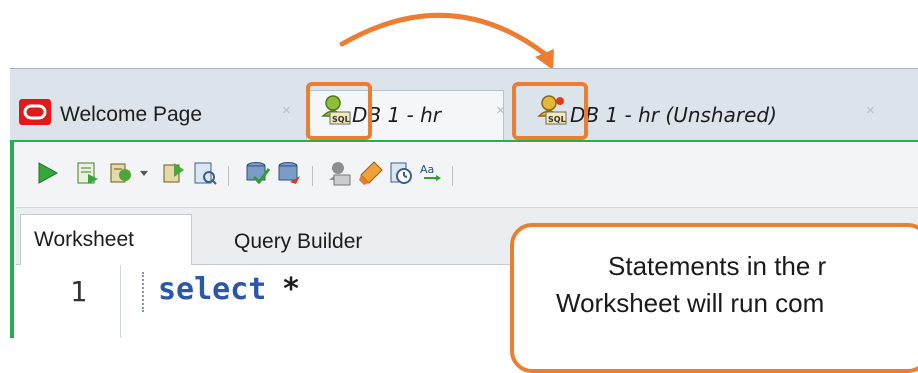 This screenshot has width=918, height=373. What do you see at coordinates (84, 239) in the screenshot?
I see `tab-worksheet-label: Worksheet` at bounding box center [84, 239].